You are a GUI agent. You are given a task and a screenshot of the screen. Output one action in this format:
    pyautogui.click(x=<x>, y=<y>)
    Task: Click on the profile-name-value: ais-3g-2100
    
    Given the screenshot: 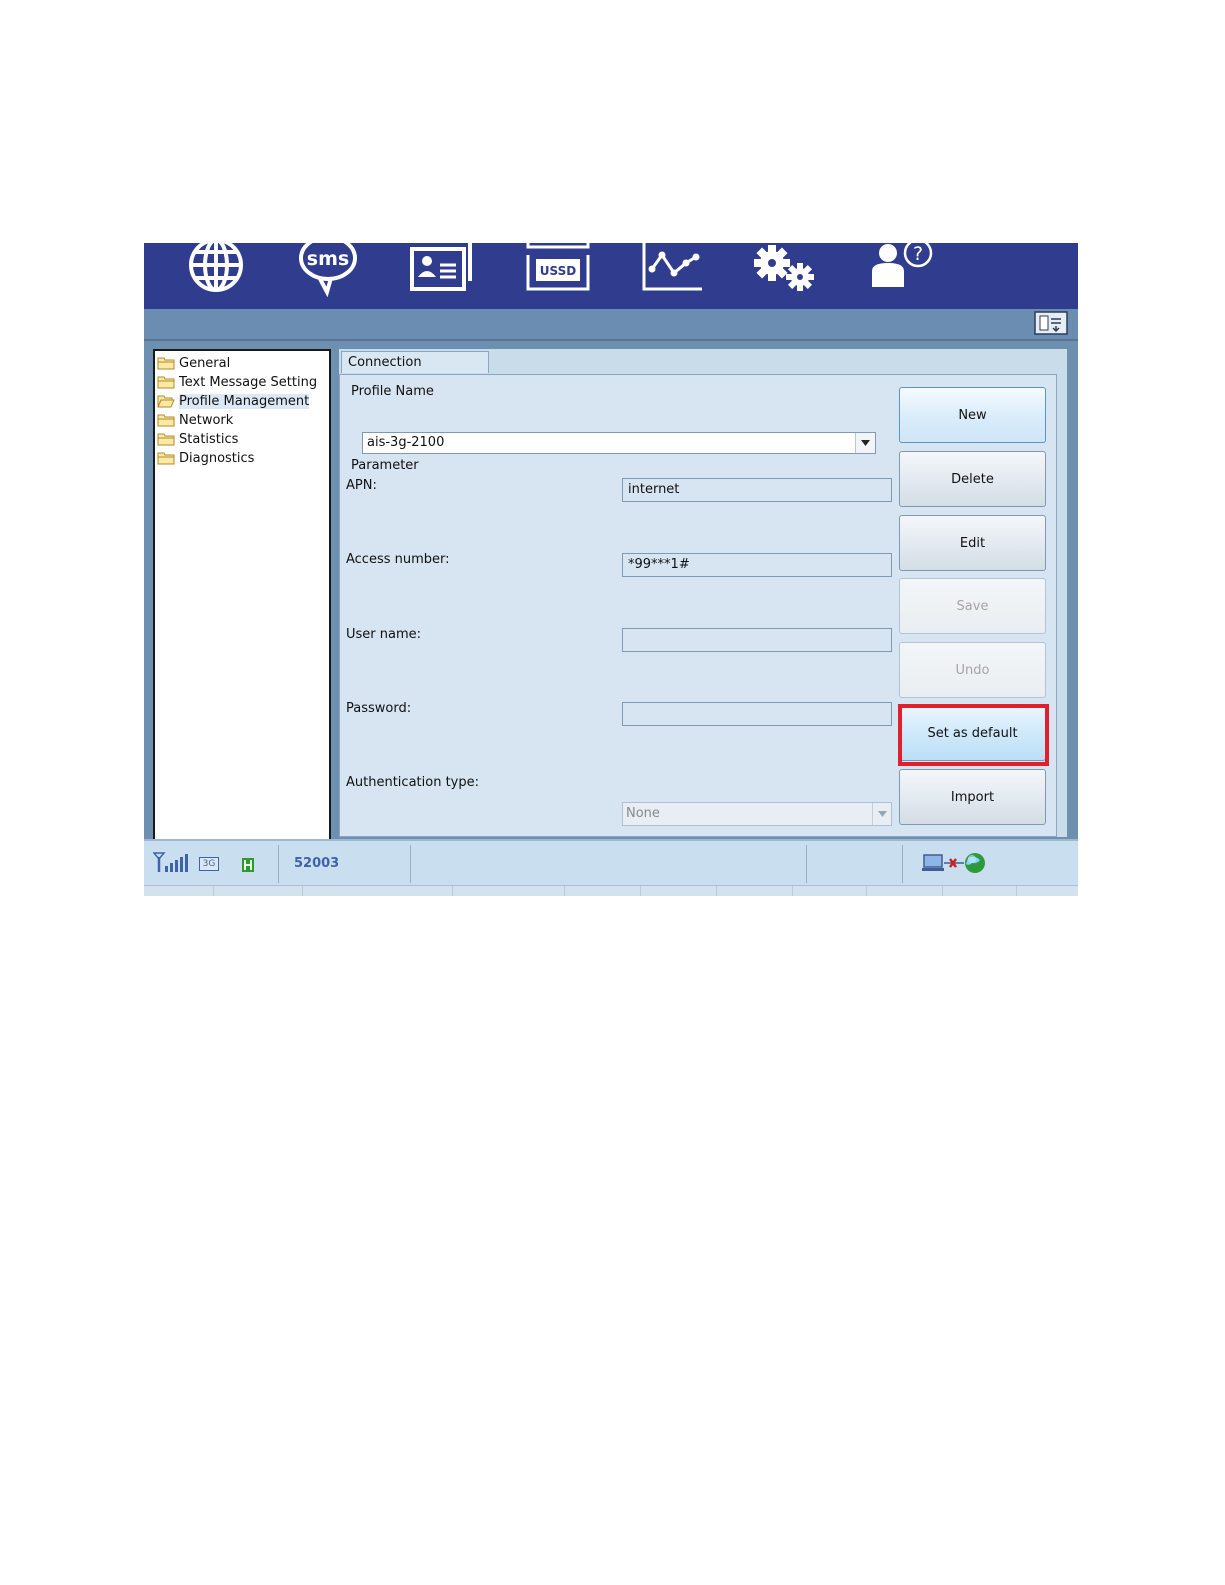 What is the action you would take?
    pyautogui.click(x=406, y=442)
    